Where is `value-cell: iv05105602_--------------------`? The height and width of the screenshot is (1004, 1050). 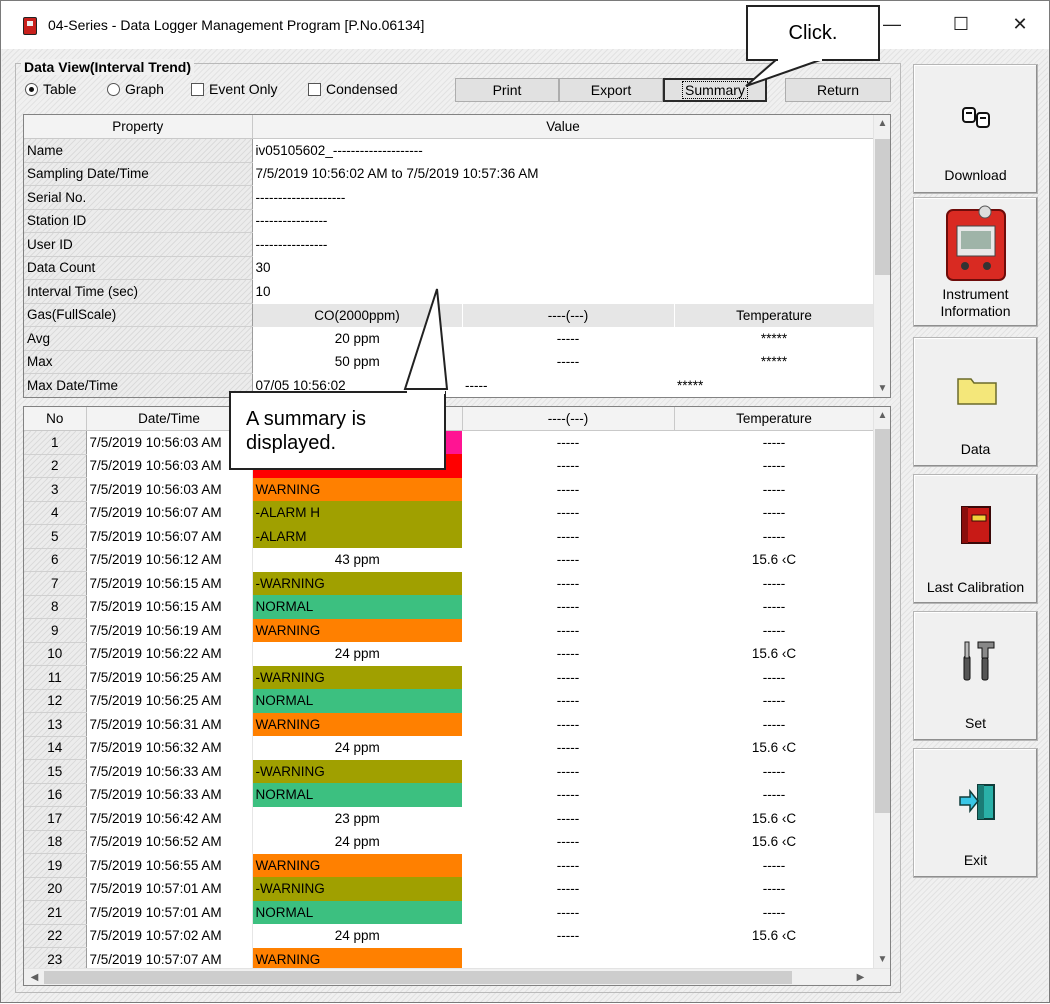
value-cell: iv05105602_-------------------- is located at coordinates (563, 150).